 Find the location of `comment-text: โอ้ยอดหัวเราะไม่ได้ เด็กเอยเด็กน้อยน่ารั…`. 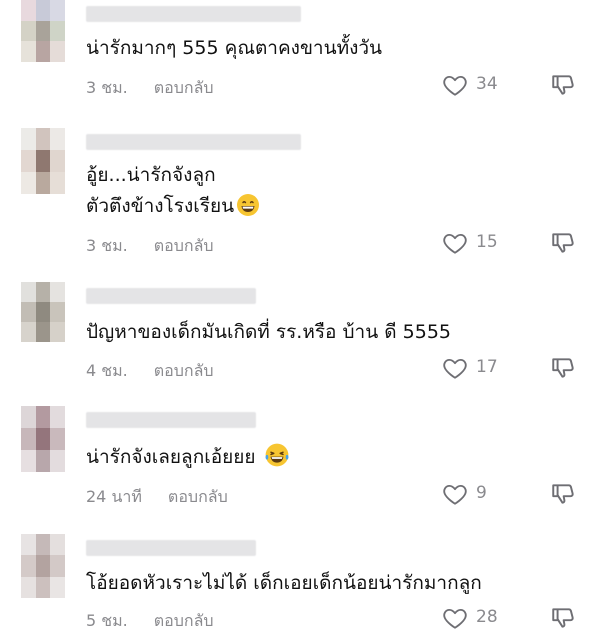

comment-text: โอ้ยอดหัวเราะไม่ได้ เด็กเอยเด็กน้อยน่ารั… is located at coordinates (284, 583).